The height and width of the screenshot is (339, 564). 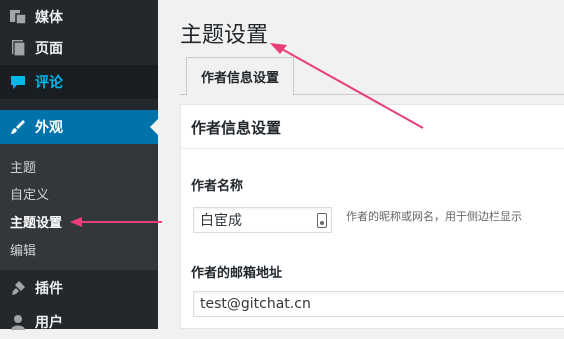 What do you see at coordinates (79, 288) in the screenshot?
I see `sidebar-item-plugins: 插件` at bounding box center [79, 288].